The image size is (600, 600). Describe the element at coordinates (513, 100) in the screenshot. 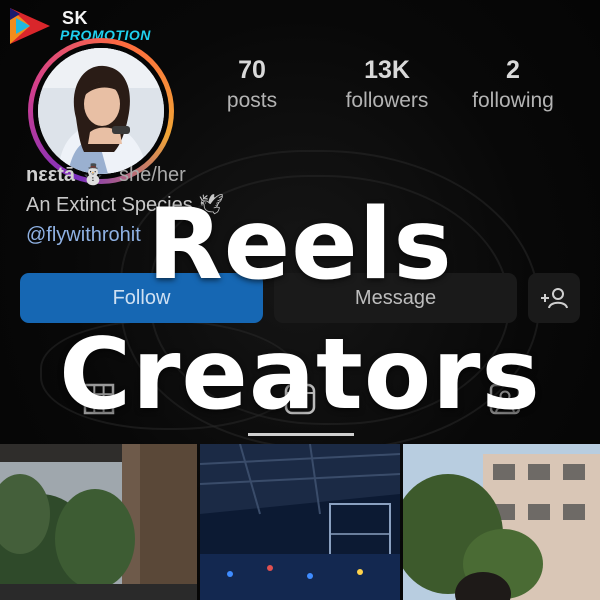

I see `stat-label: following` at that location.